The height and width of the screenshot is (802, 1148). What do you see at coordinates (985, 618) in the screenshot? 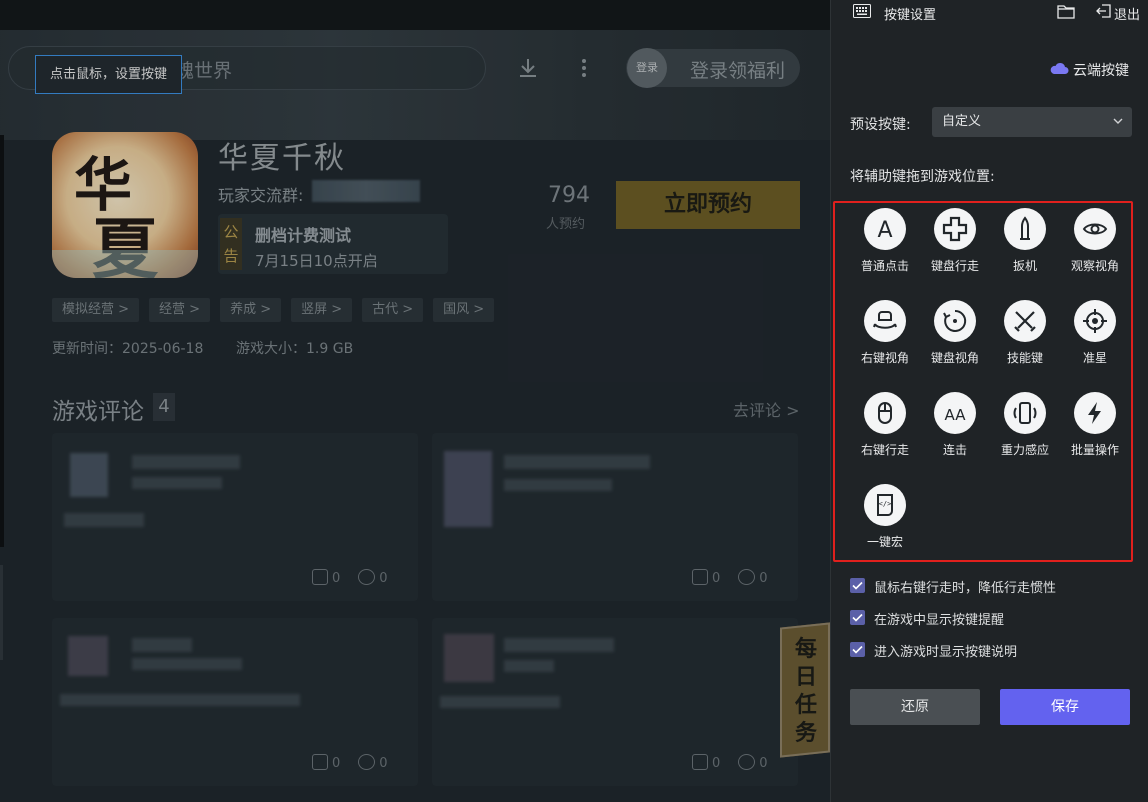
I see `option-show-key-hints: 在游戏中显示按键提醒` at bounding box center [985, 618].